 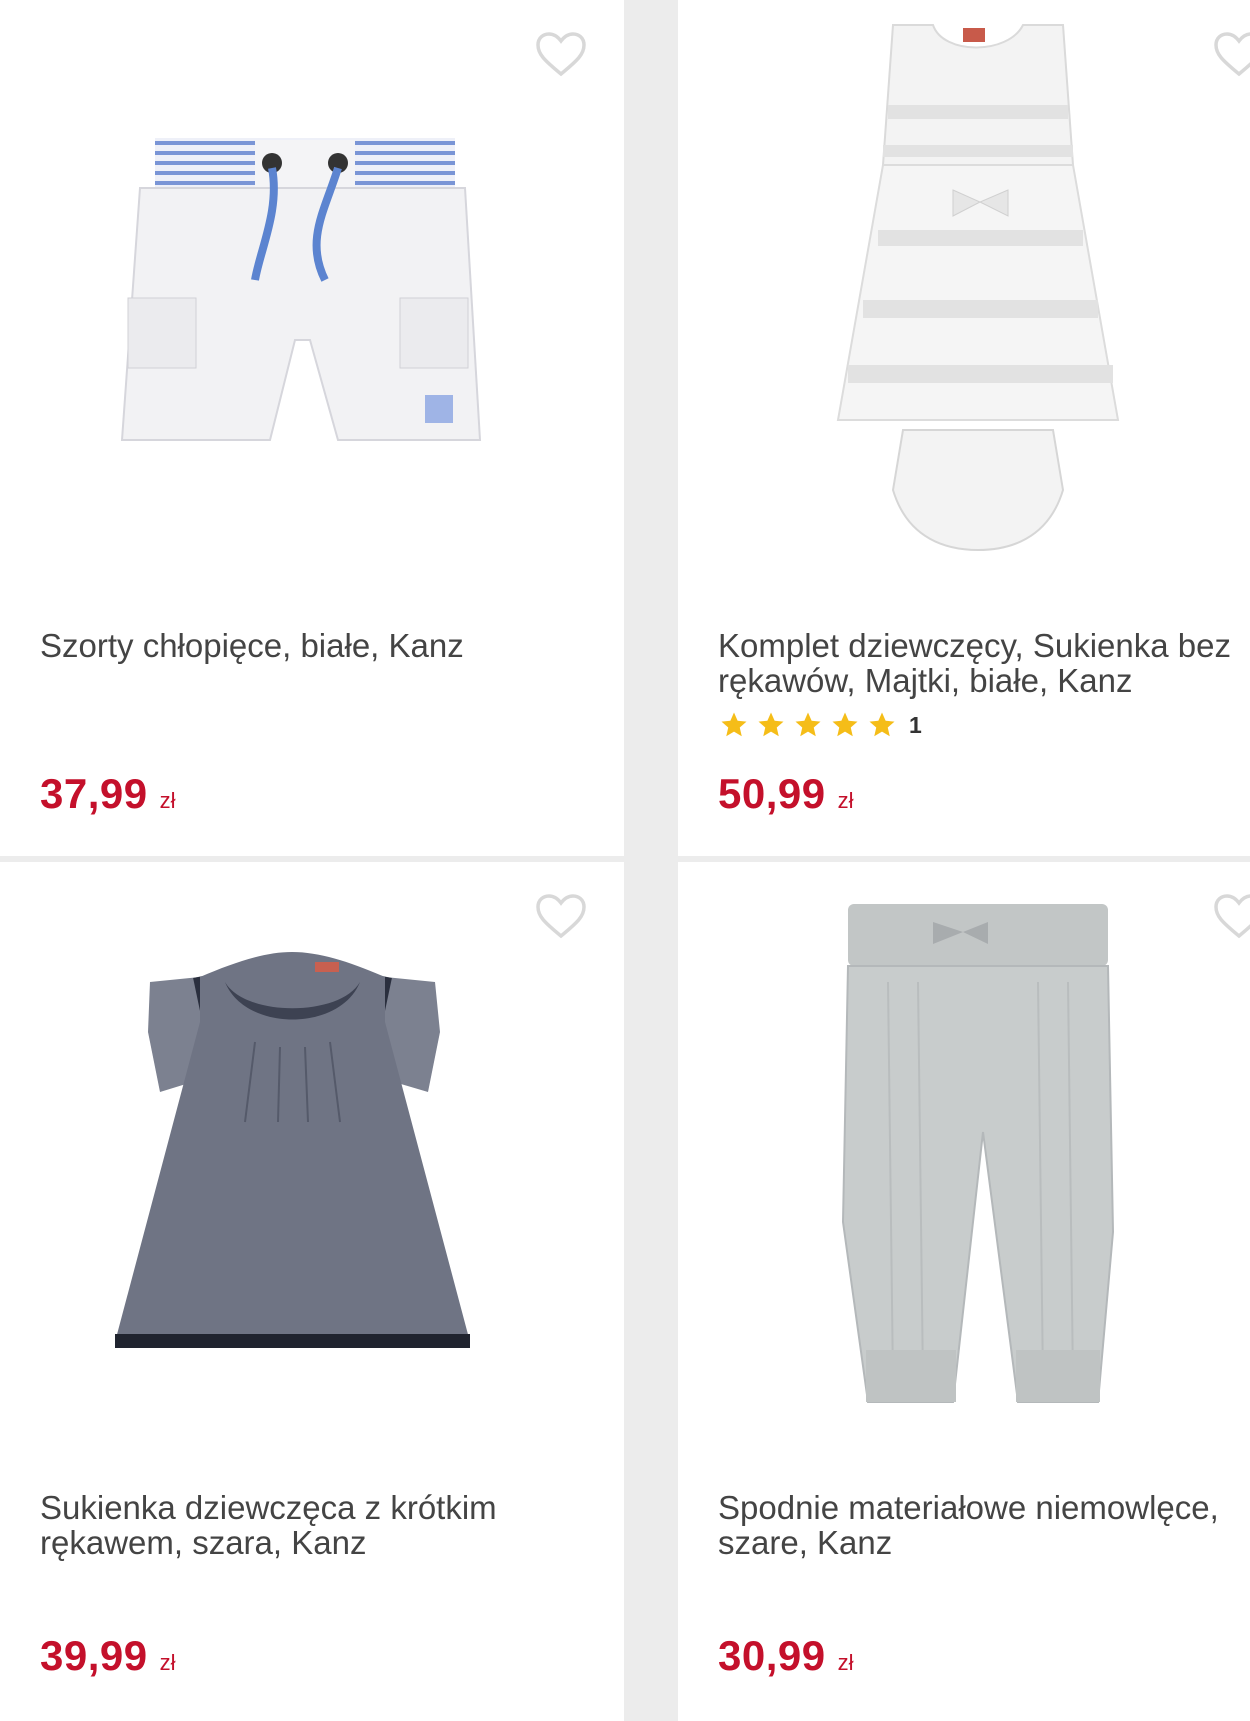 I want to click on product-title: Szorty chłopięce, białe, Kanz, so click(x=320, y=645).